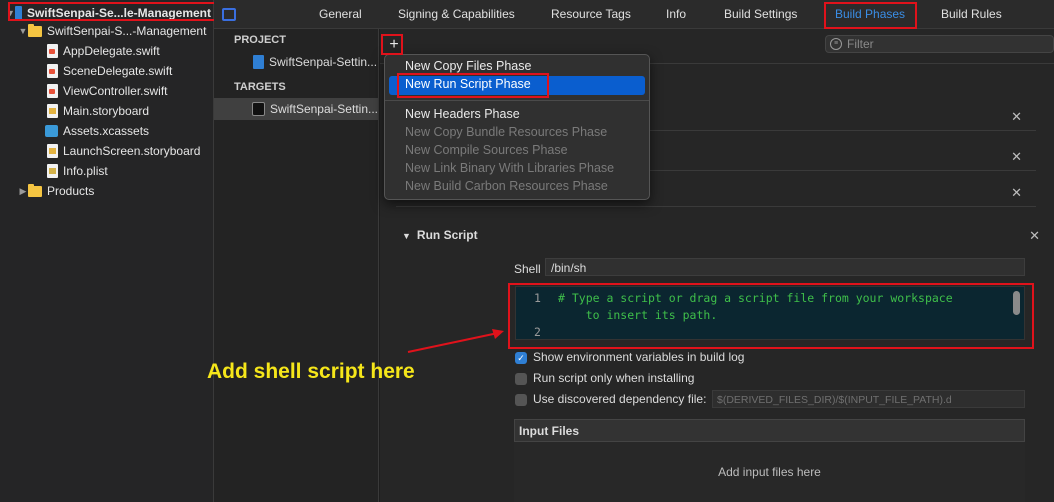 The height and width of the screenshot is (502, 1054). What do you see at coordinates (52, 171) in the screenshot?
I see `plist-file-icon` at bounding box center [52, 171].